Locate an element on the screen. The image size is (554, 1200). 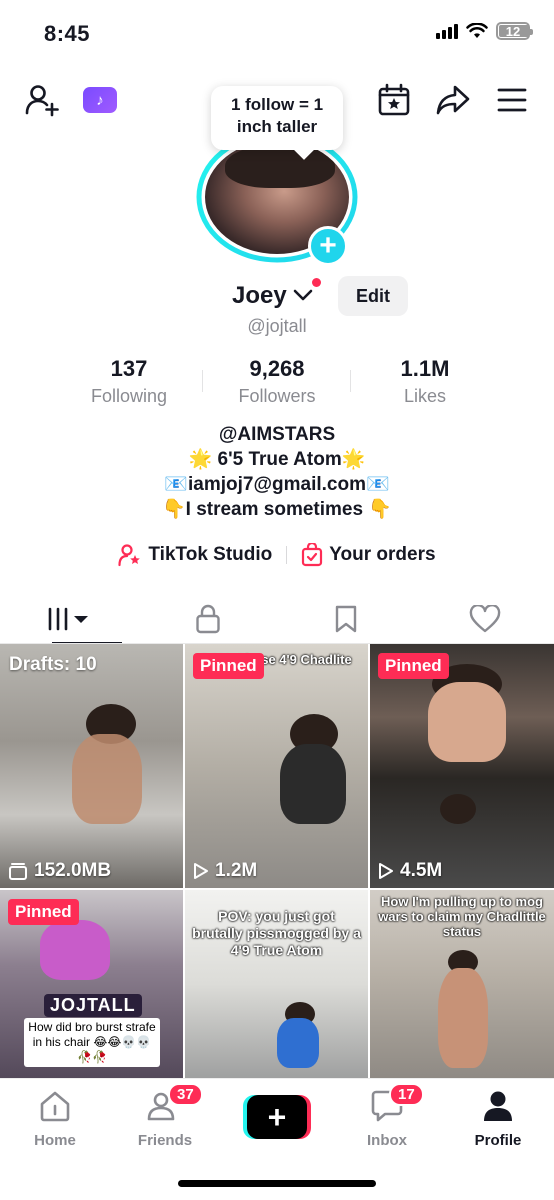
shopping-bag-icon is located at coordinates (312, 555).